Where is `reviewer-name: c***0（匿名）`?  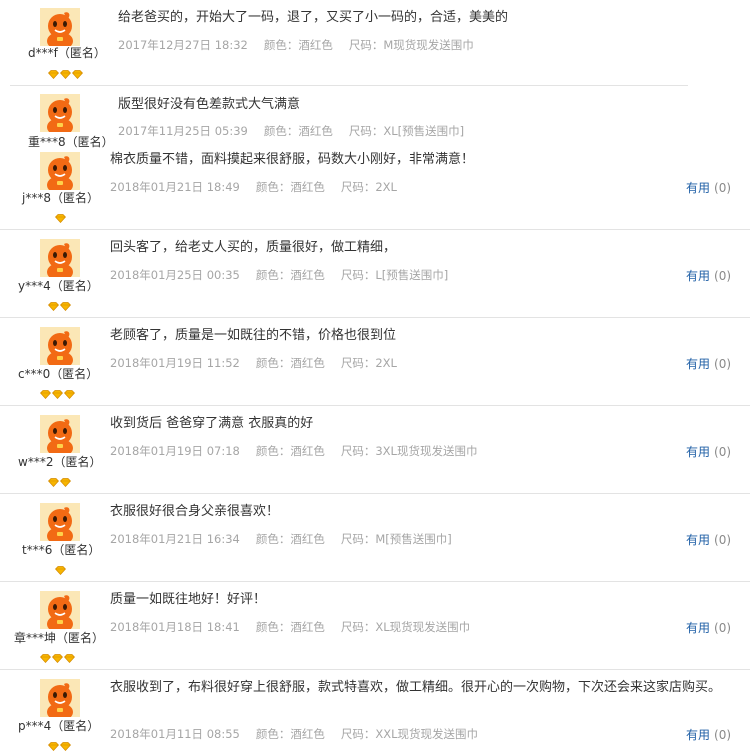
reviewer-name: c***0（匿名） is located at coordinates (58, 374).